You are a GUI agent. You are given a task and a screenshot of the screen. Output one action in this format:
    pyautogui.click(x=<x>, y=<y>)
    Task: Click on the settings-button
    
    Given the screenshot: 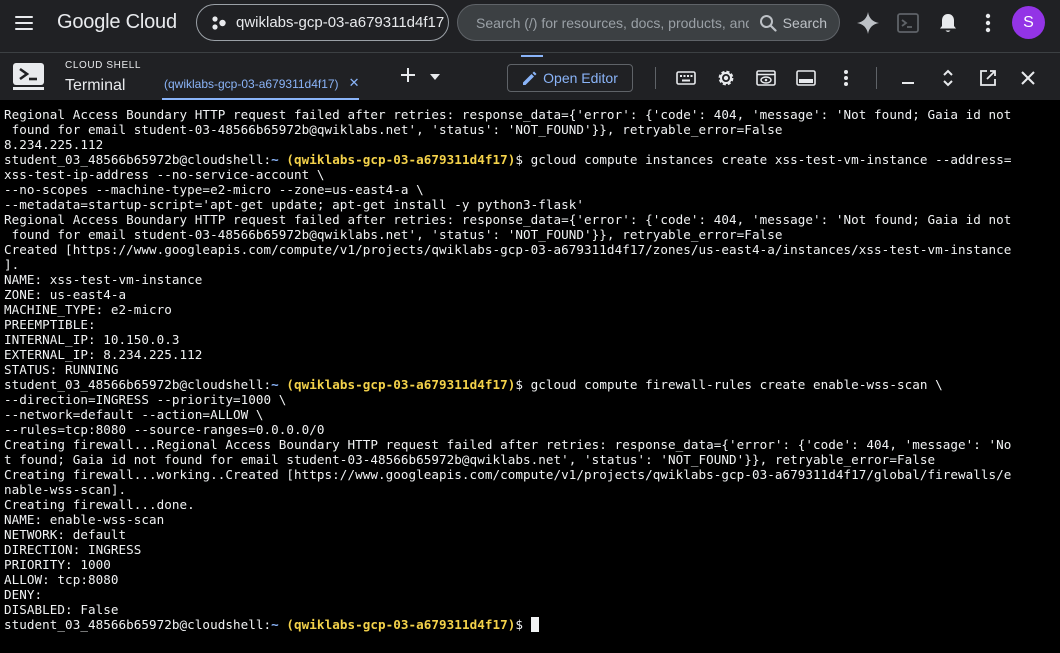 What is the action you would take?
    pyautogui.click(x=726, y=78)
    